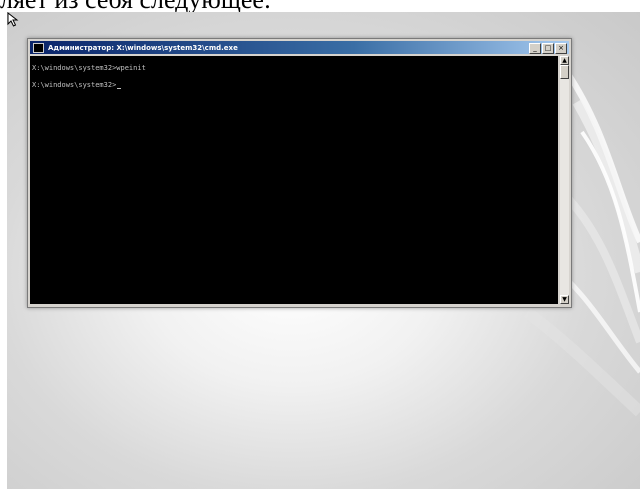 The image size is (640, 489). I want to click on minimize-button: _, so click(535, 48).